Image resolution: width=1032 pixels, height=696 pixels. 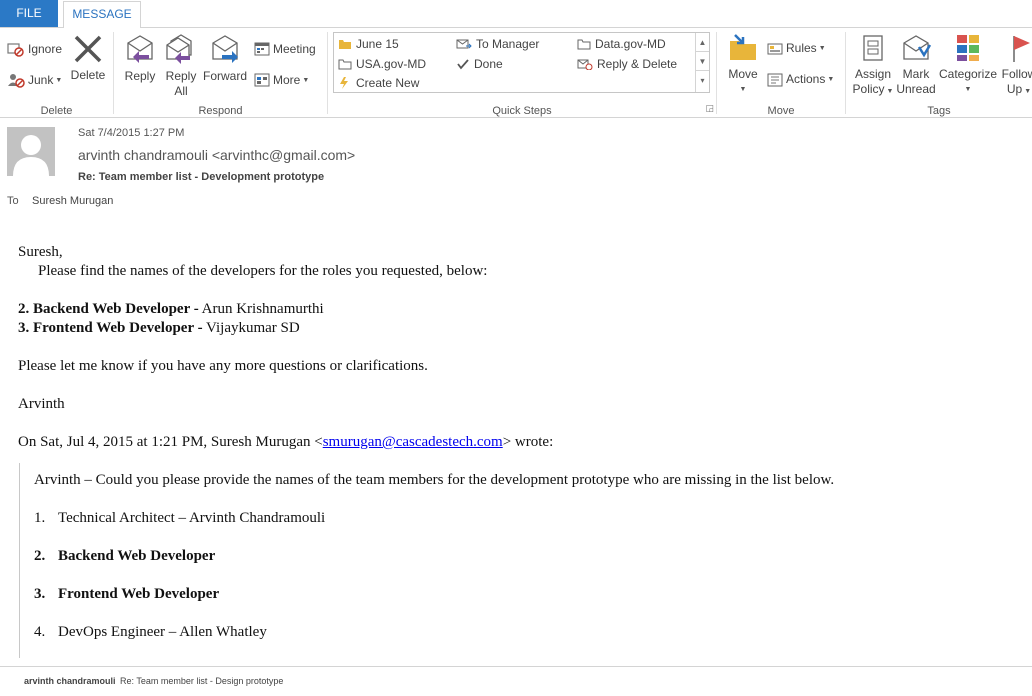 I want to click on follow-up-label-1: Follow, so click(x=1016, y=74).